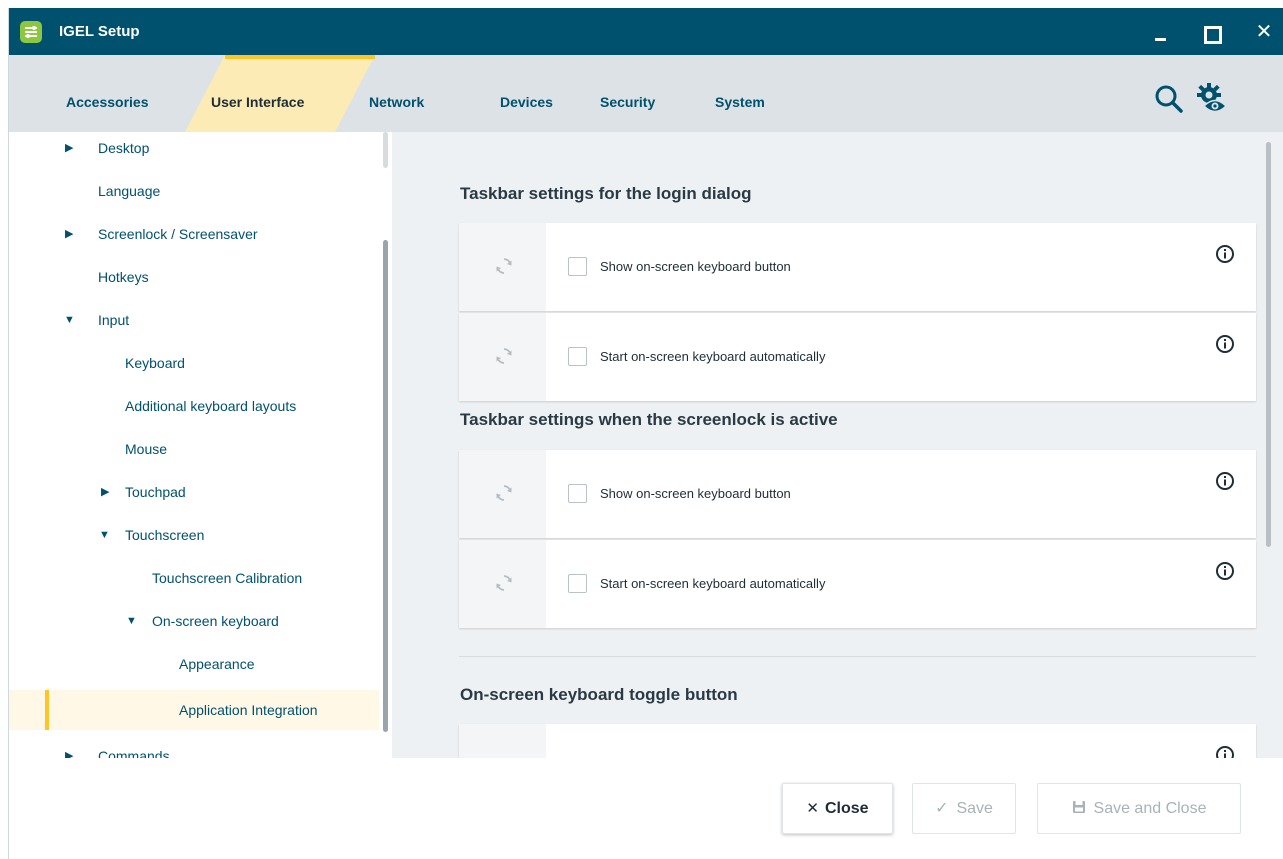 The height and width of the screenshot is (859, 1283). Describe the element at coordinates (599, 694) in the screenshot. I see `section-title-toggle-button: On-screen keyboard toggle button` at that location.